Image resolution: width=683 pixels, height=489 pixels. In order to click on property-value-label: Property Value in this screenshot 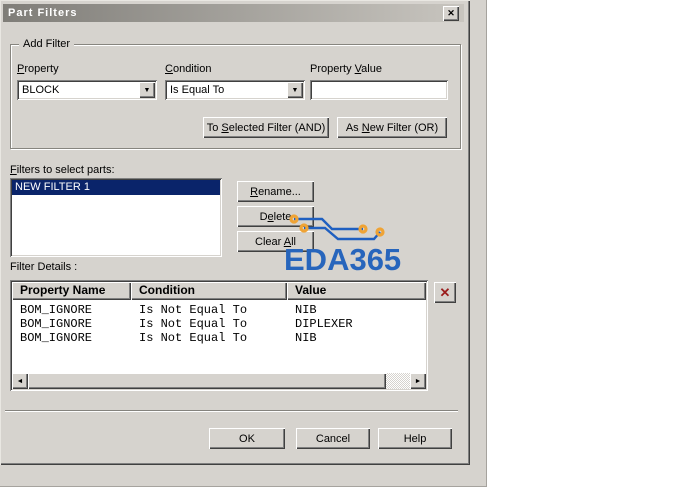, I will do `click(346, 69)`.